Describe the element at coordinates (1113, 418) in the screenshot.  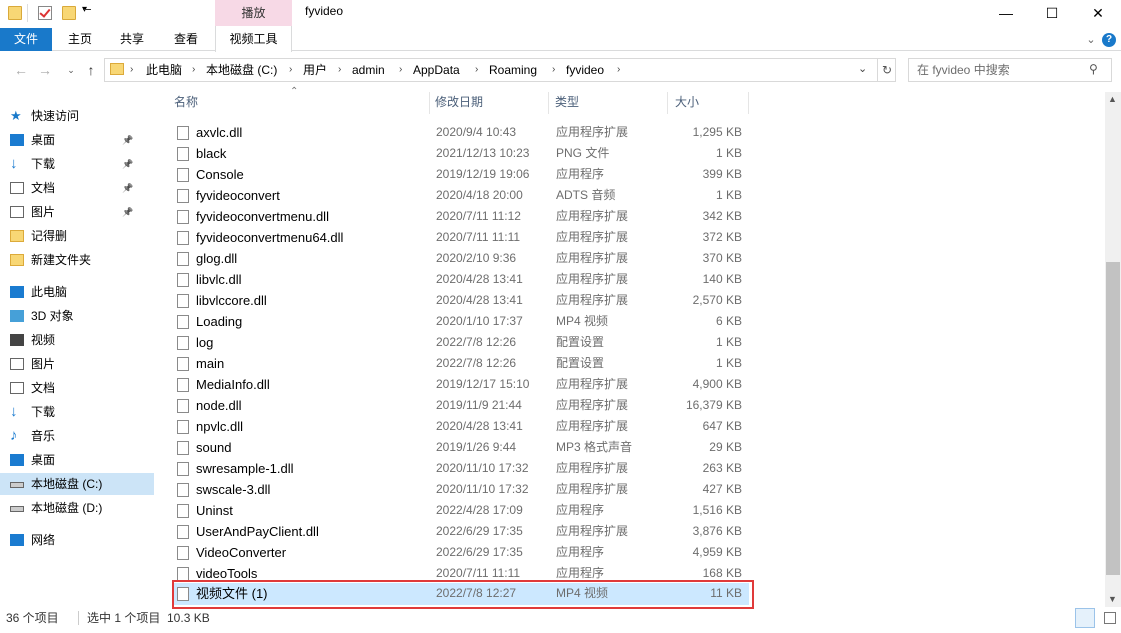
I see `scrollbar-thumb` at that location.